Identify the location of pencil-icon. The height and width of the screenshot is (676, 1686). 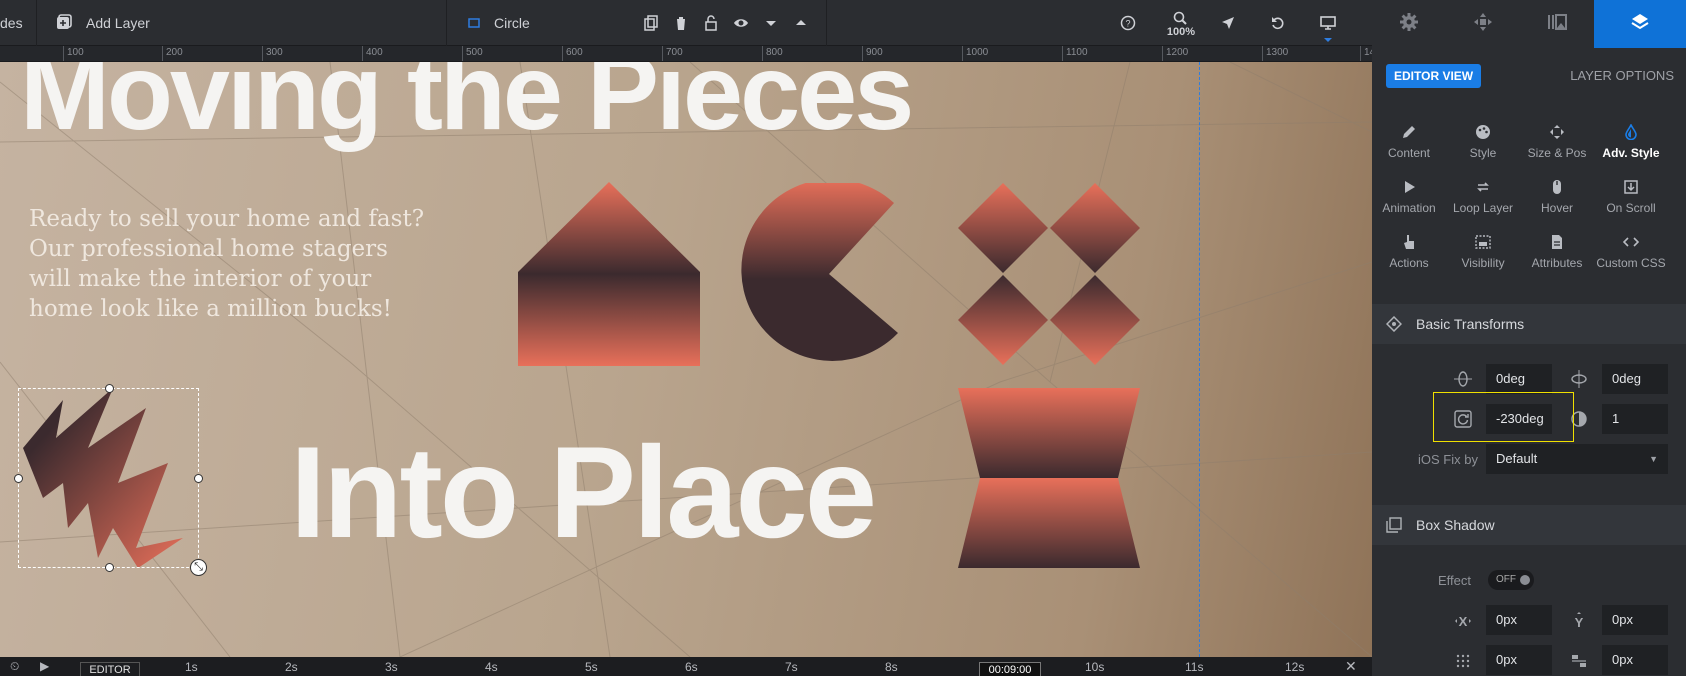
(1409, 135).